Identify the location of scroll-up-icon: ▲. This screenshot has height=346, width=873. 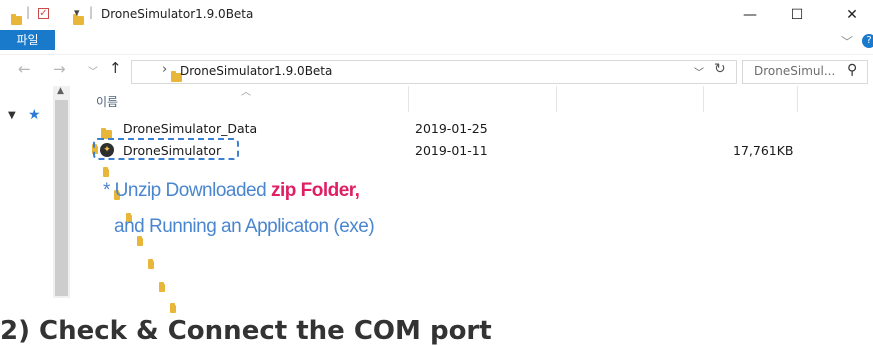
(60, 91).